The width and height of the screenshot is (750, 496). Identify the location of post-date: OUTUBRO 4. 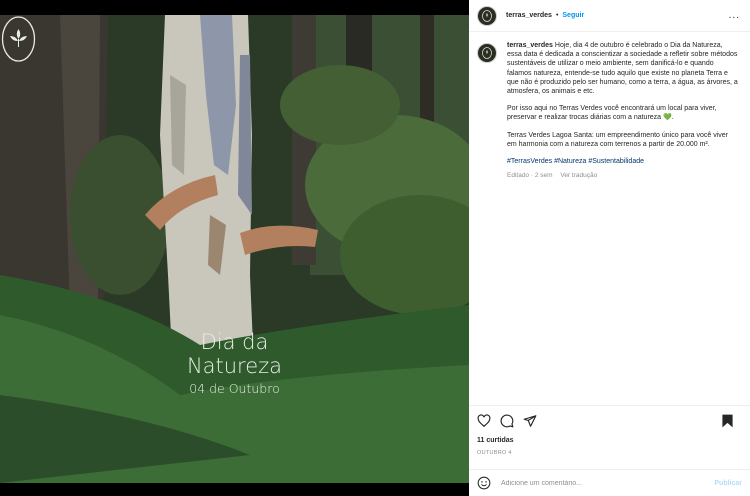
(494, 453).